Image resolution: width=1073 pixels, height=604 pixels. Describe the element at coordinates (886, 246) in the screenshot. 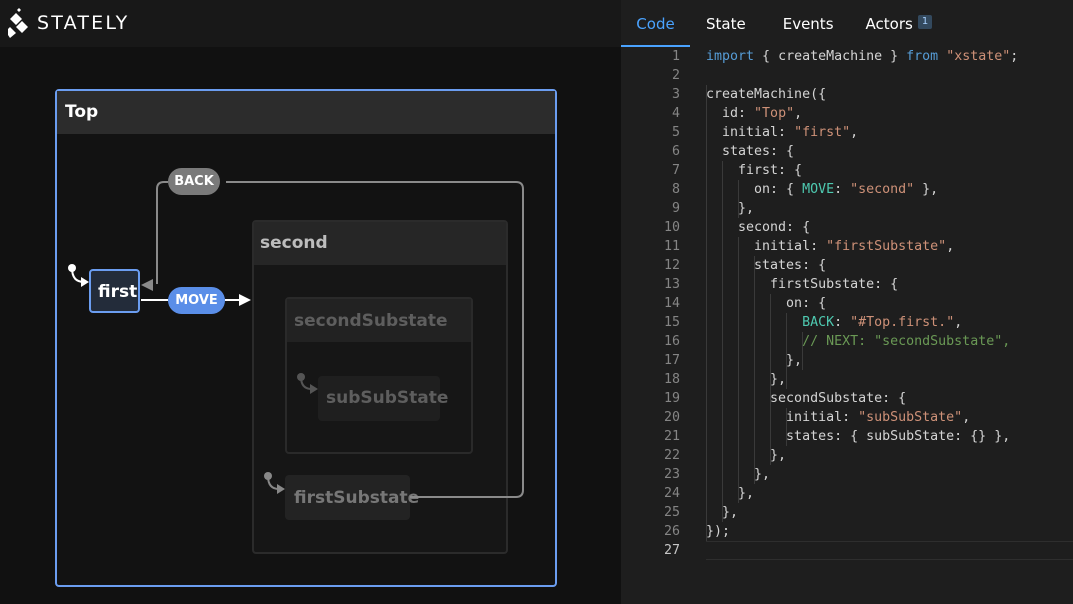

I see `code-token: "firstSubstate"` at that location.